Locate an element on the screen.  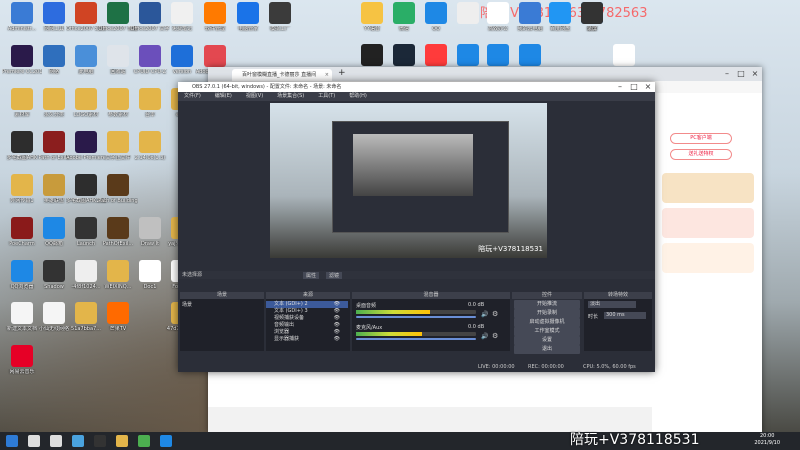
desktop-icon: Path of Building is located at coordinates (118, 195).